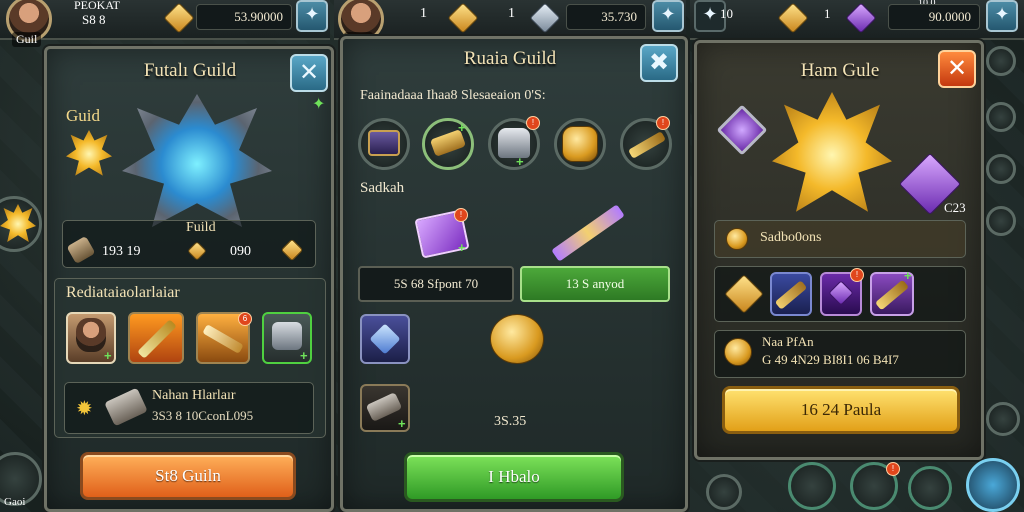 This screenshot has height=512, width=1024. I want to click on gear-icon: ✹, so click(84, 409).